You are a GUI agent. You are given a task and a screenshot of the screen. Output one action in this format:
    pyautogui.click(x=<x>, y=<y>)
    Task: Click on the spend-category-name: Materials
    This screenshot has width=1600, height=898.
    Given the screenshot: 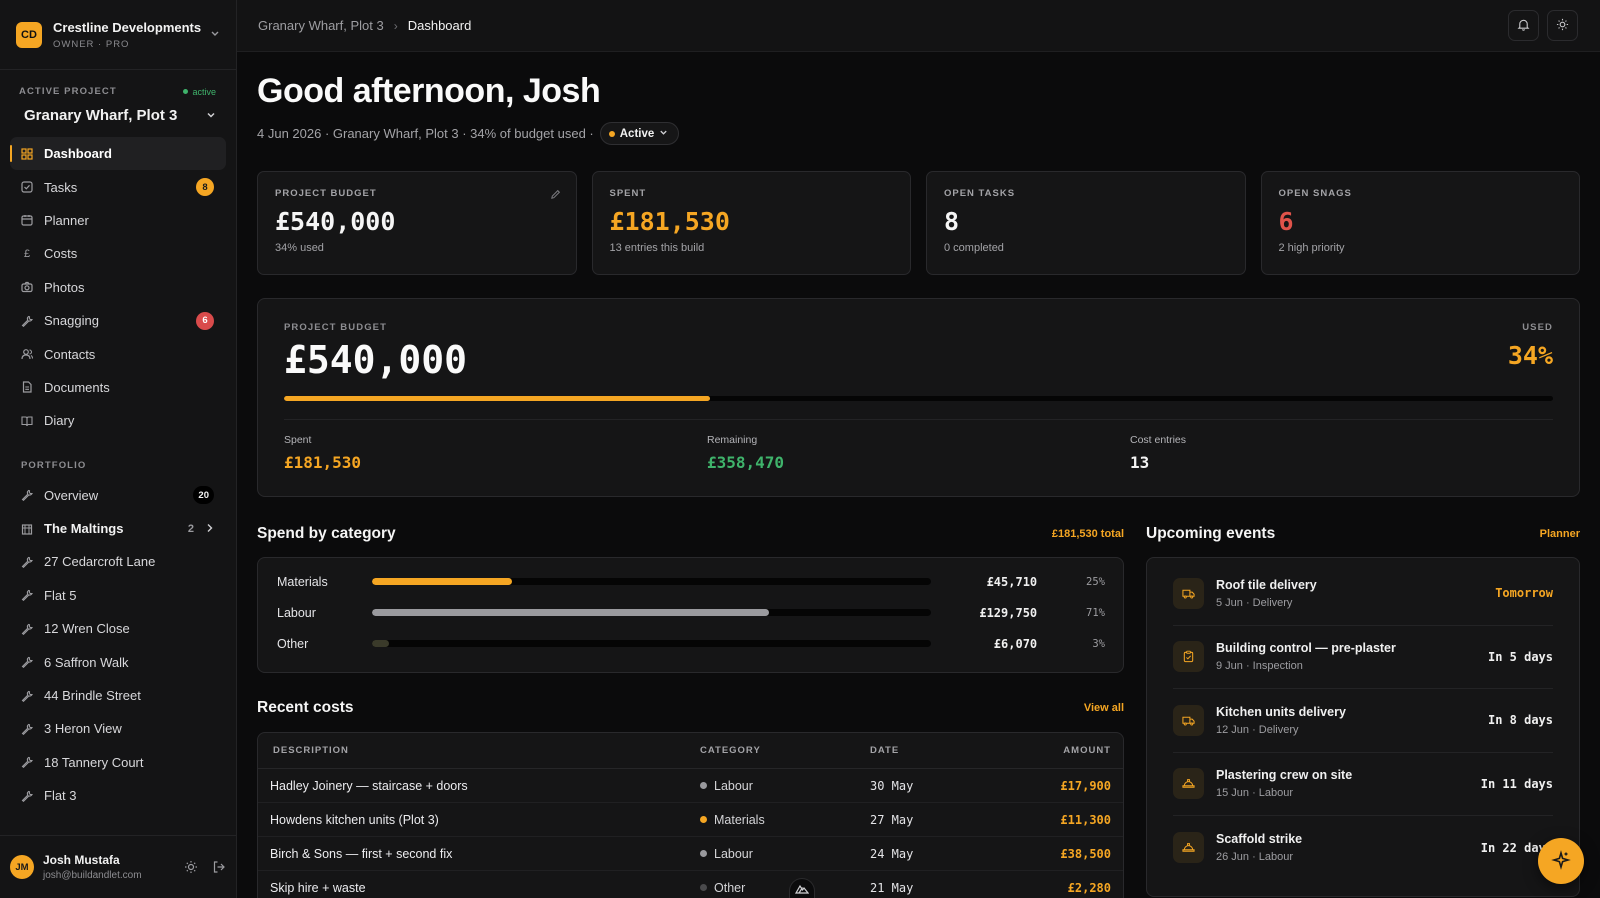 What is the action you would take?
    pyautogui.click(x=302, y=581)
    